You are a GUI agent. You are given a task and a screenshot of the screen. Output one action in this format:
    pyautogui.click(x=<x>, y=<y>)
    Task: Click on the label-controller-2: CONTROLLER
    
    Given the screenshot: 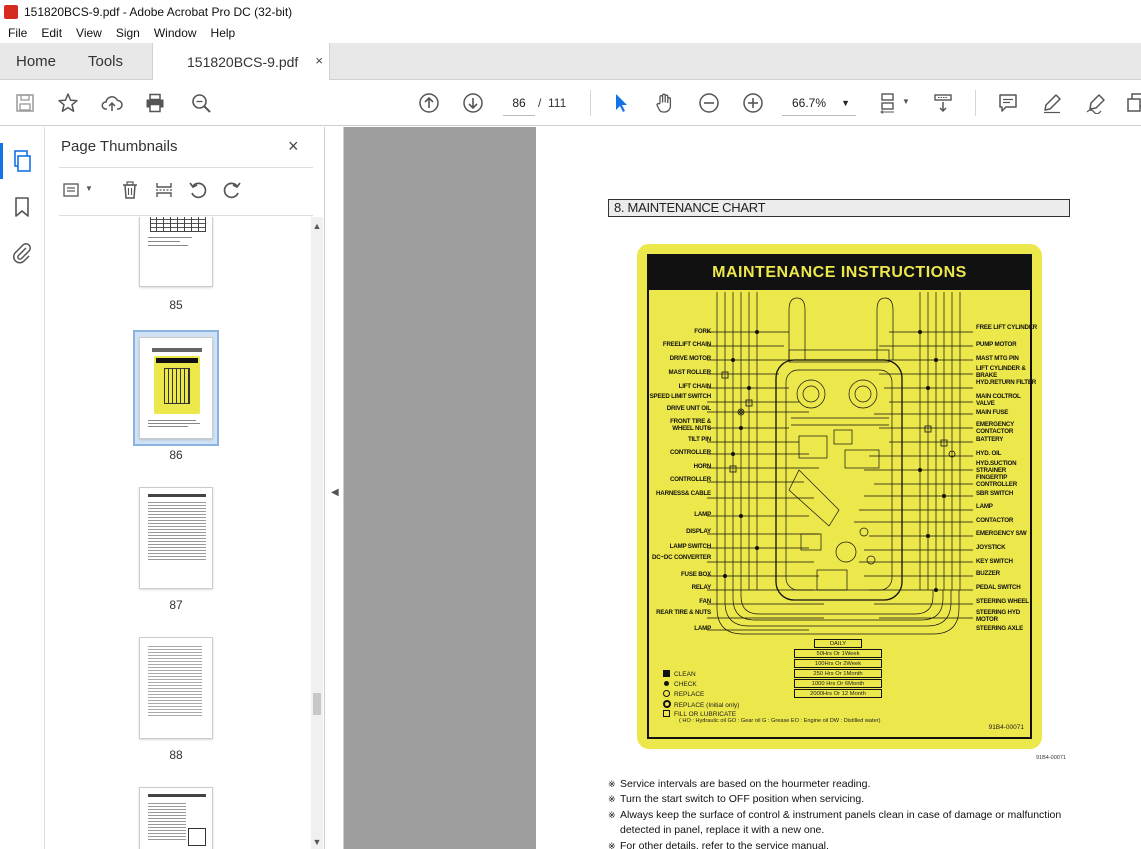 What is the action you would take?
    pyautogui.click(x=690, y=479)
    